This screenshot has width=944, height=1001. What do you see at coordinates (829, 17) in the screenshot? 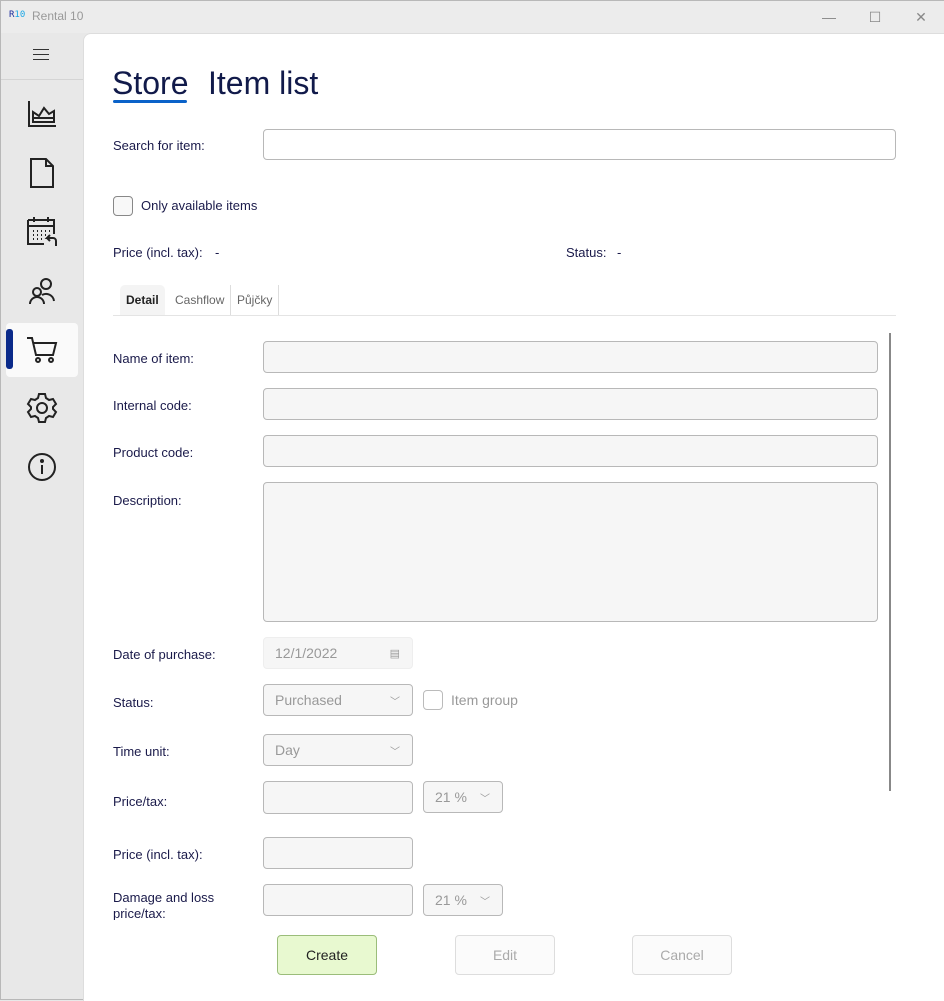
I see `minimize-button: —` at bounding box center [829, 17].